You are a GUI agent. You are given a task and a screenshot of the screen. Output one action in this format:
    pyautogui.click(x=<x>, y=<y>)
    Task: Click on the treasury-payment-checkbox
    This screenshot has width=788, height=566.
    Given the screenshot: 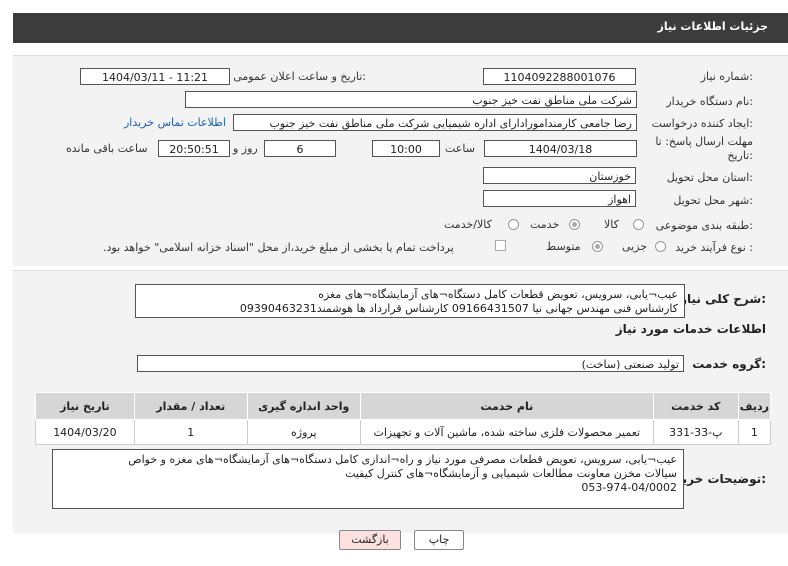 What is the action you would take?
    pyautogui.click(x=500, y=245)
    